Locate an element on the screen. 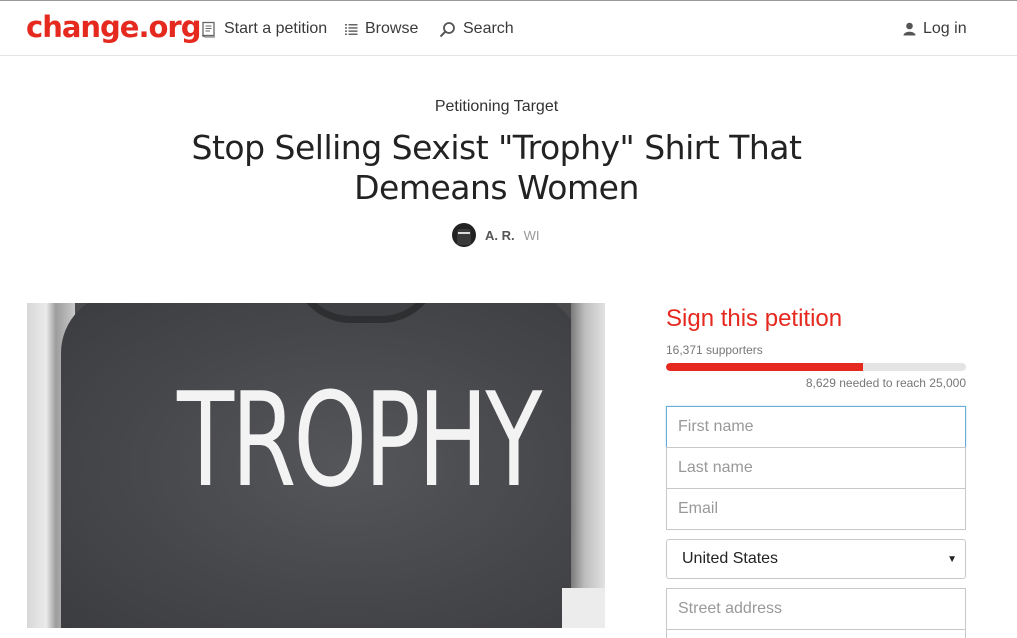 The image size is (1017, 638). user-icon is located at coordinates (909, 29).